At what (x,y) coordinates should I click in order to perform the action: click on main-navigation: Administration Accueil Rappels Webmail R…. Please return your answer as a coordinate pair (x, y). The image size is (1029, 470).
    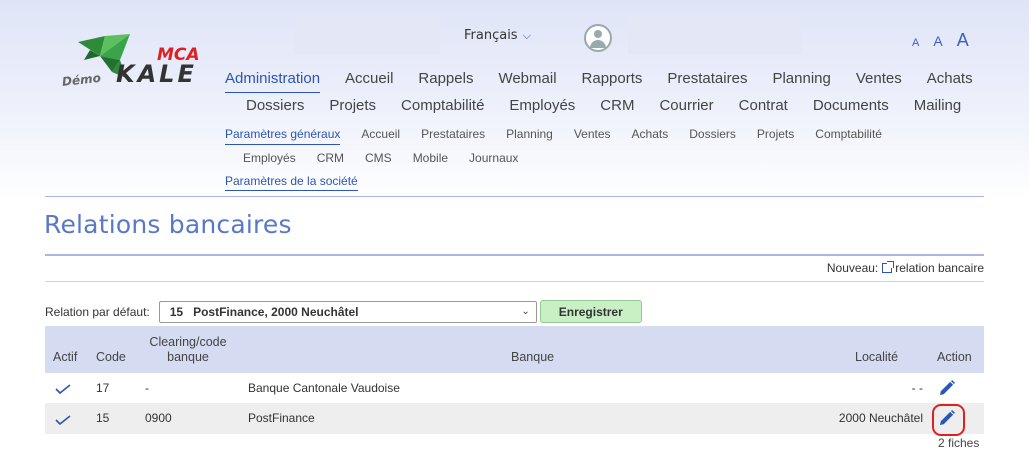
    Looking at the image, I should click on (600, 92).